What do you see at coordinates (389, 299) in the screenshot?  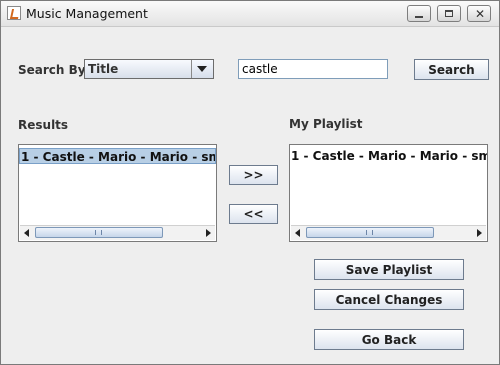 I see `cancel-changes-button: Cancel Changes` at bounding box center [389, 299].